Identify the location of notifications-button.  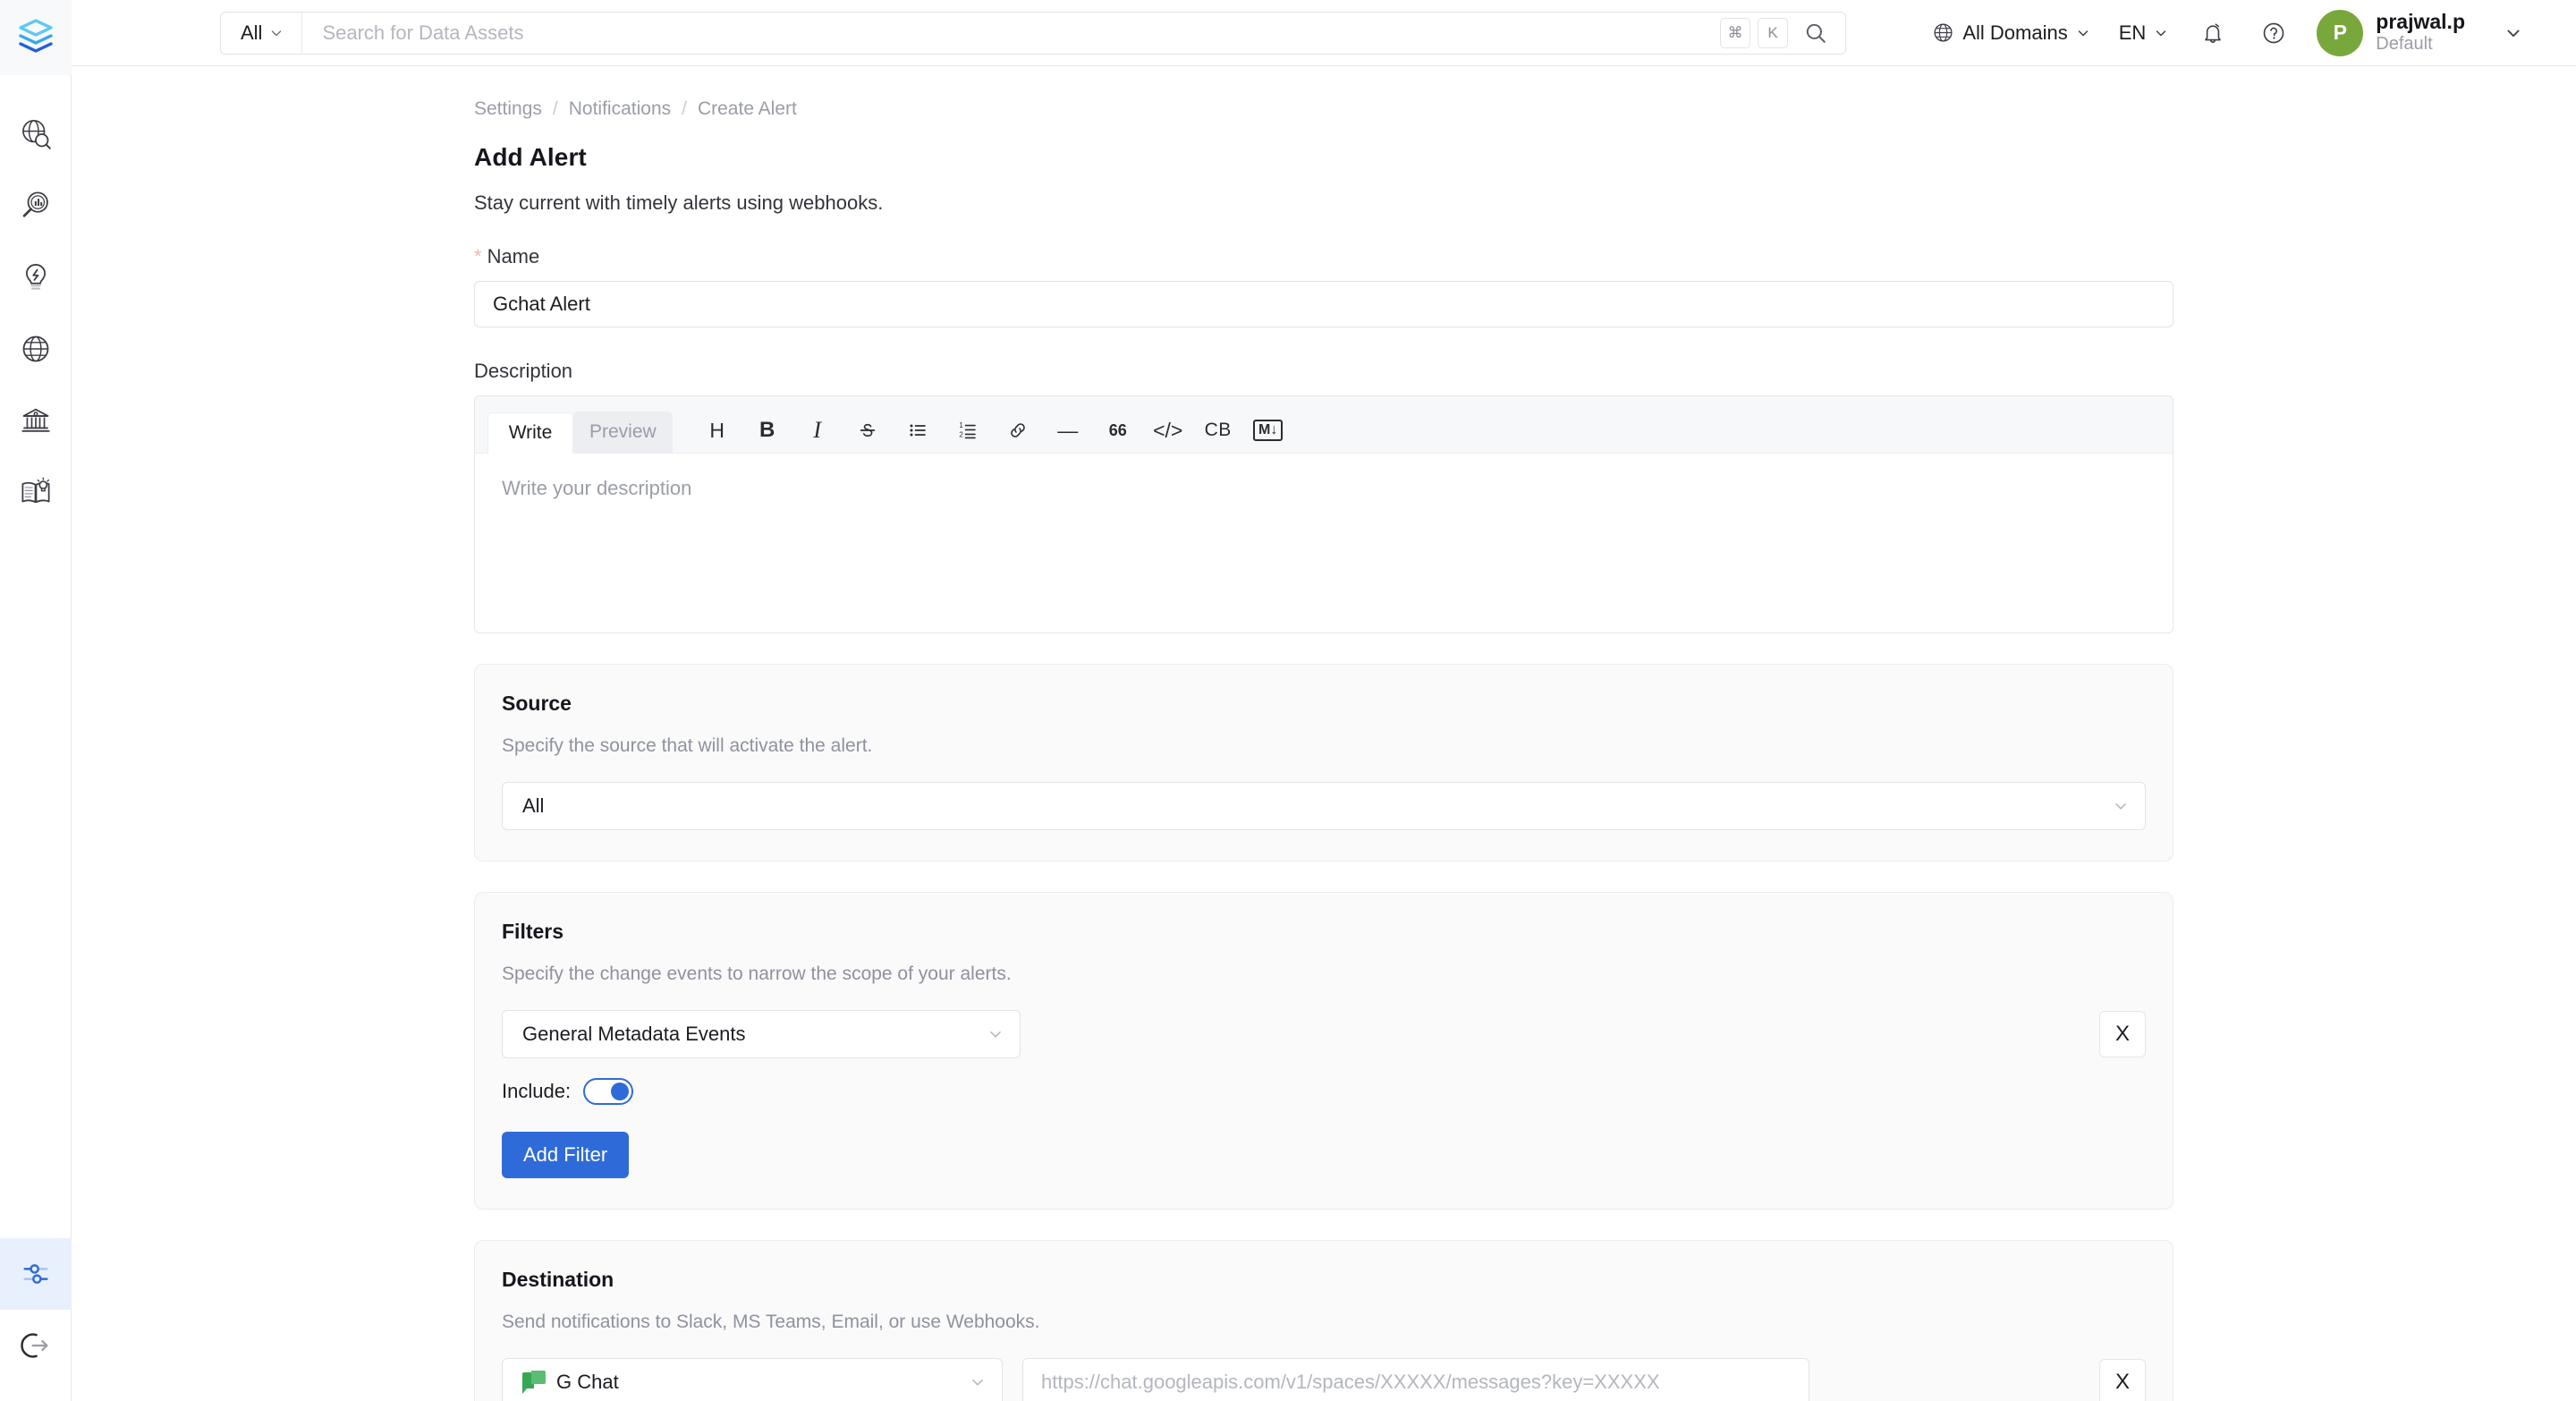
(2212, 33).